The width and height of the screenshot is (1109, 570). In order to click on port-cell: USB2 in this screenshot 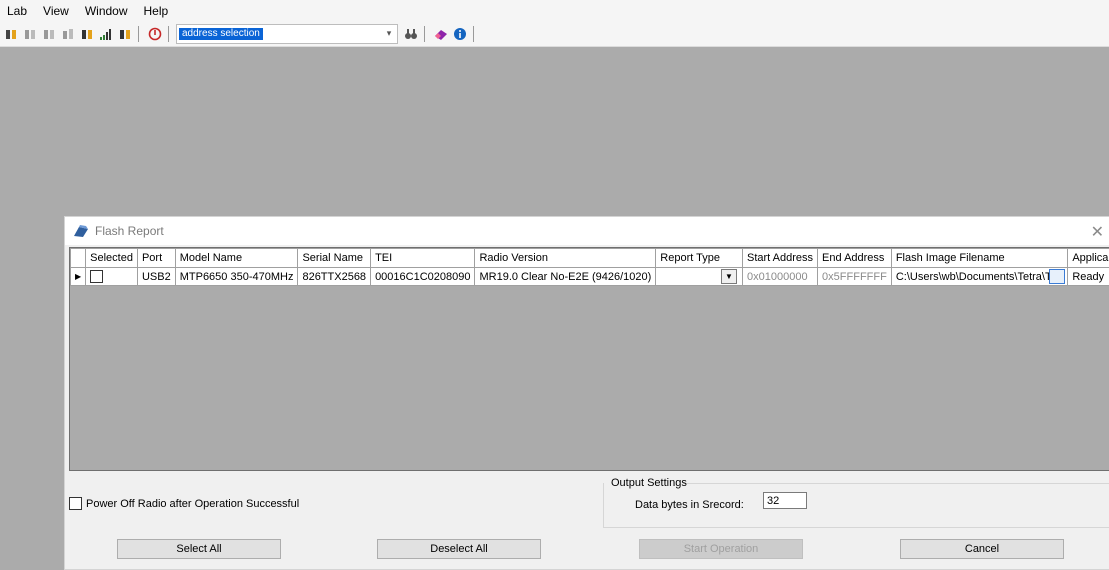, I will do `click(156, 277)`.